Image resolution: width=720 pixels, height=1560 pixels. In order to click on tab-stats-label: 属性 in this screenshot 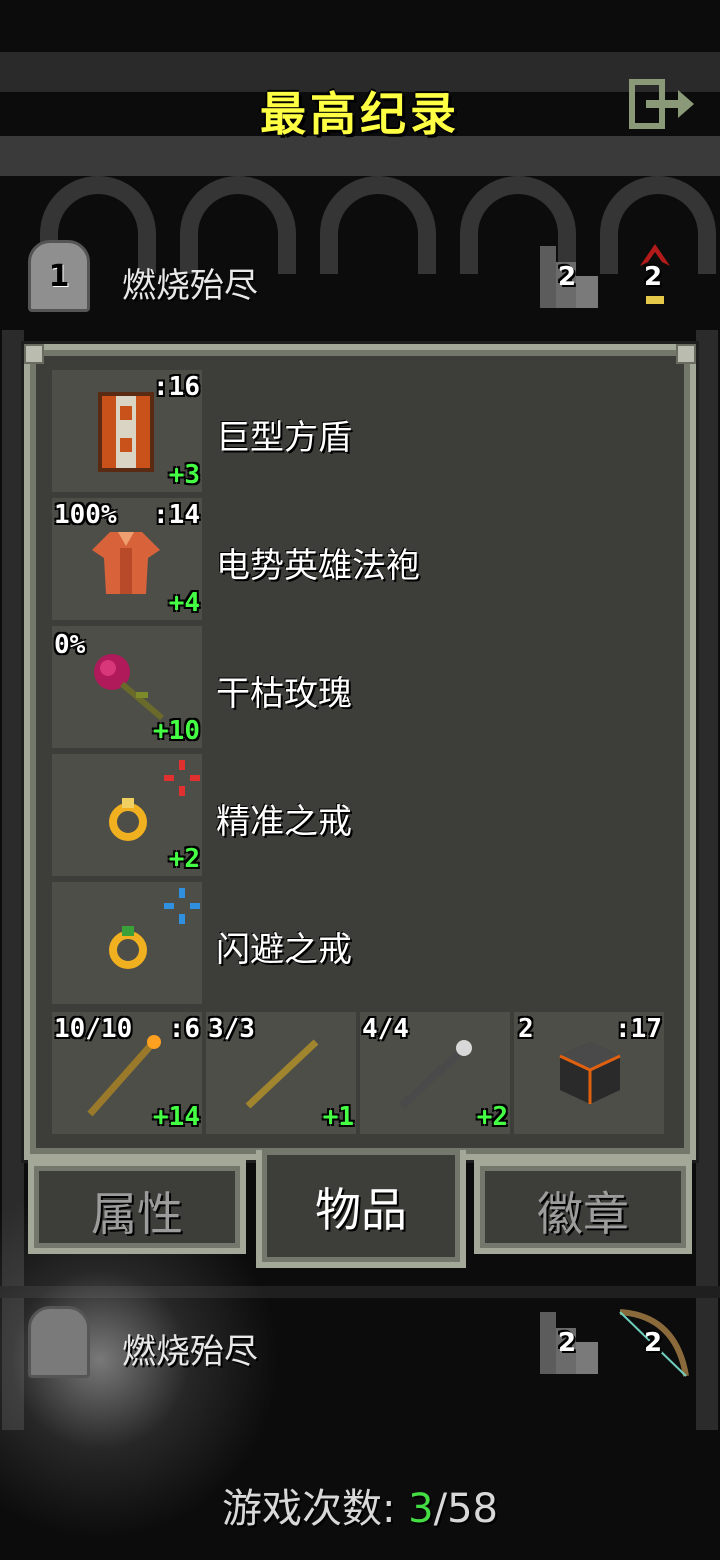, I will do `click(137, 1214)`.